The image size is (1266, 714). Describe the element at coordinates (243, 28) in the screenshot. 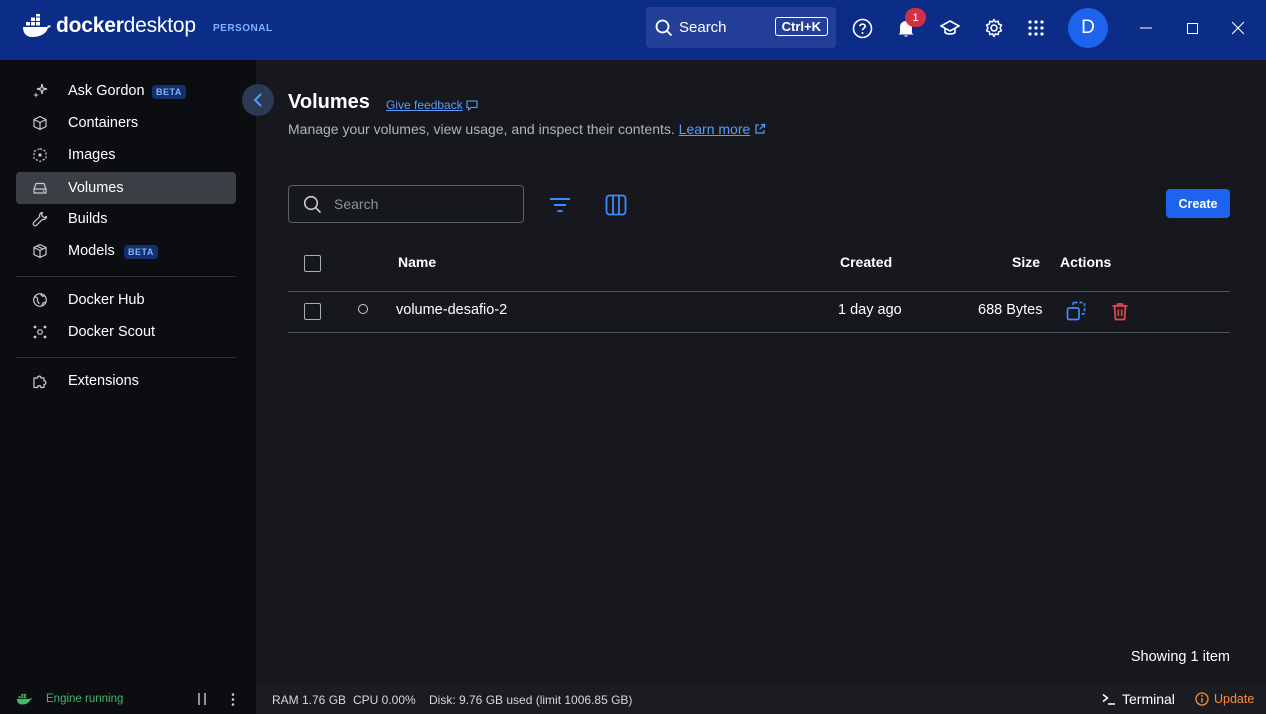

I see `edition-label: PERSONAL` at that location.